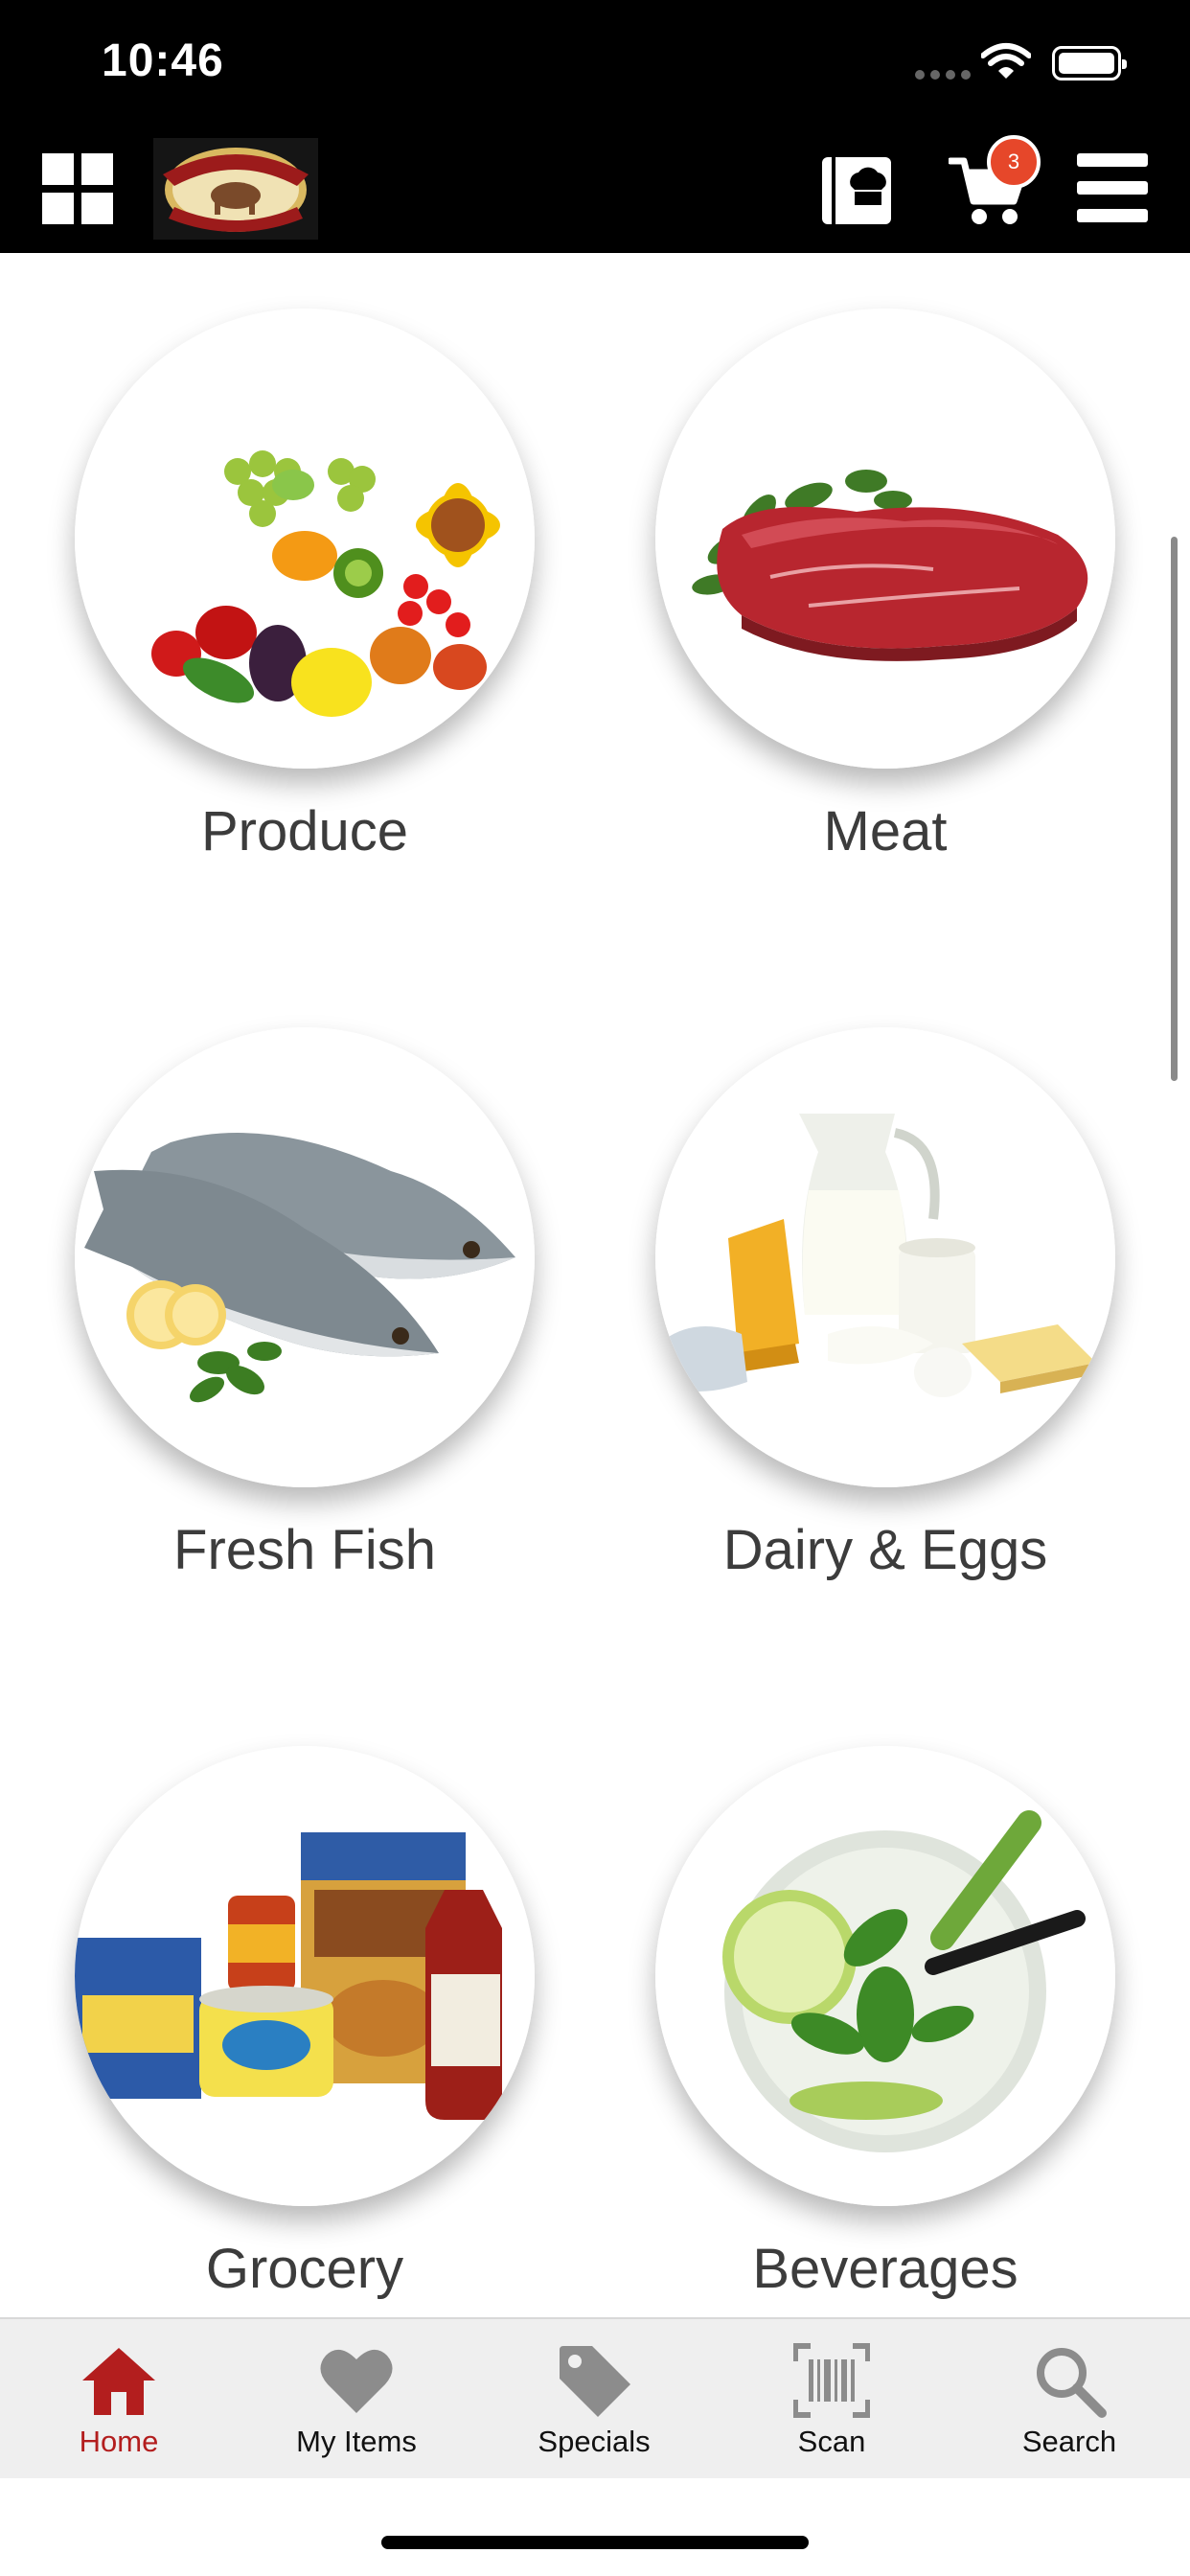 The width and height of the screenshot is (1190, 2576). What do you see at coordinates (943, 75) in the screenshot?
I see `cellular-signal-icon` at bounding box center [943, 75].